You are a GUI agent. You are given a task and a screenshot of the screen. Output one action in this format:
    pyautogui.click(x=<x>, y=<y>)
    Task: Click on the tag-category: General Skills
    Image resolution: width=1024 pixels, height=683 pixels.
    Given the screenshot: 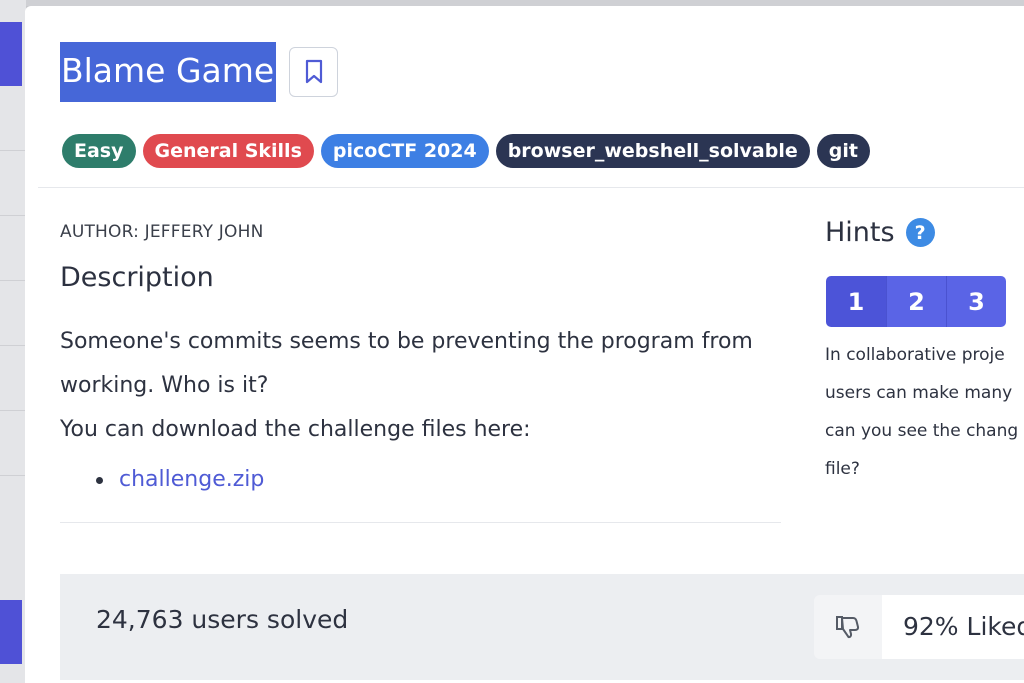 What is the action you would take?
    pyautogui.click(x=228, y=151)
    